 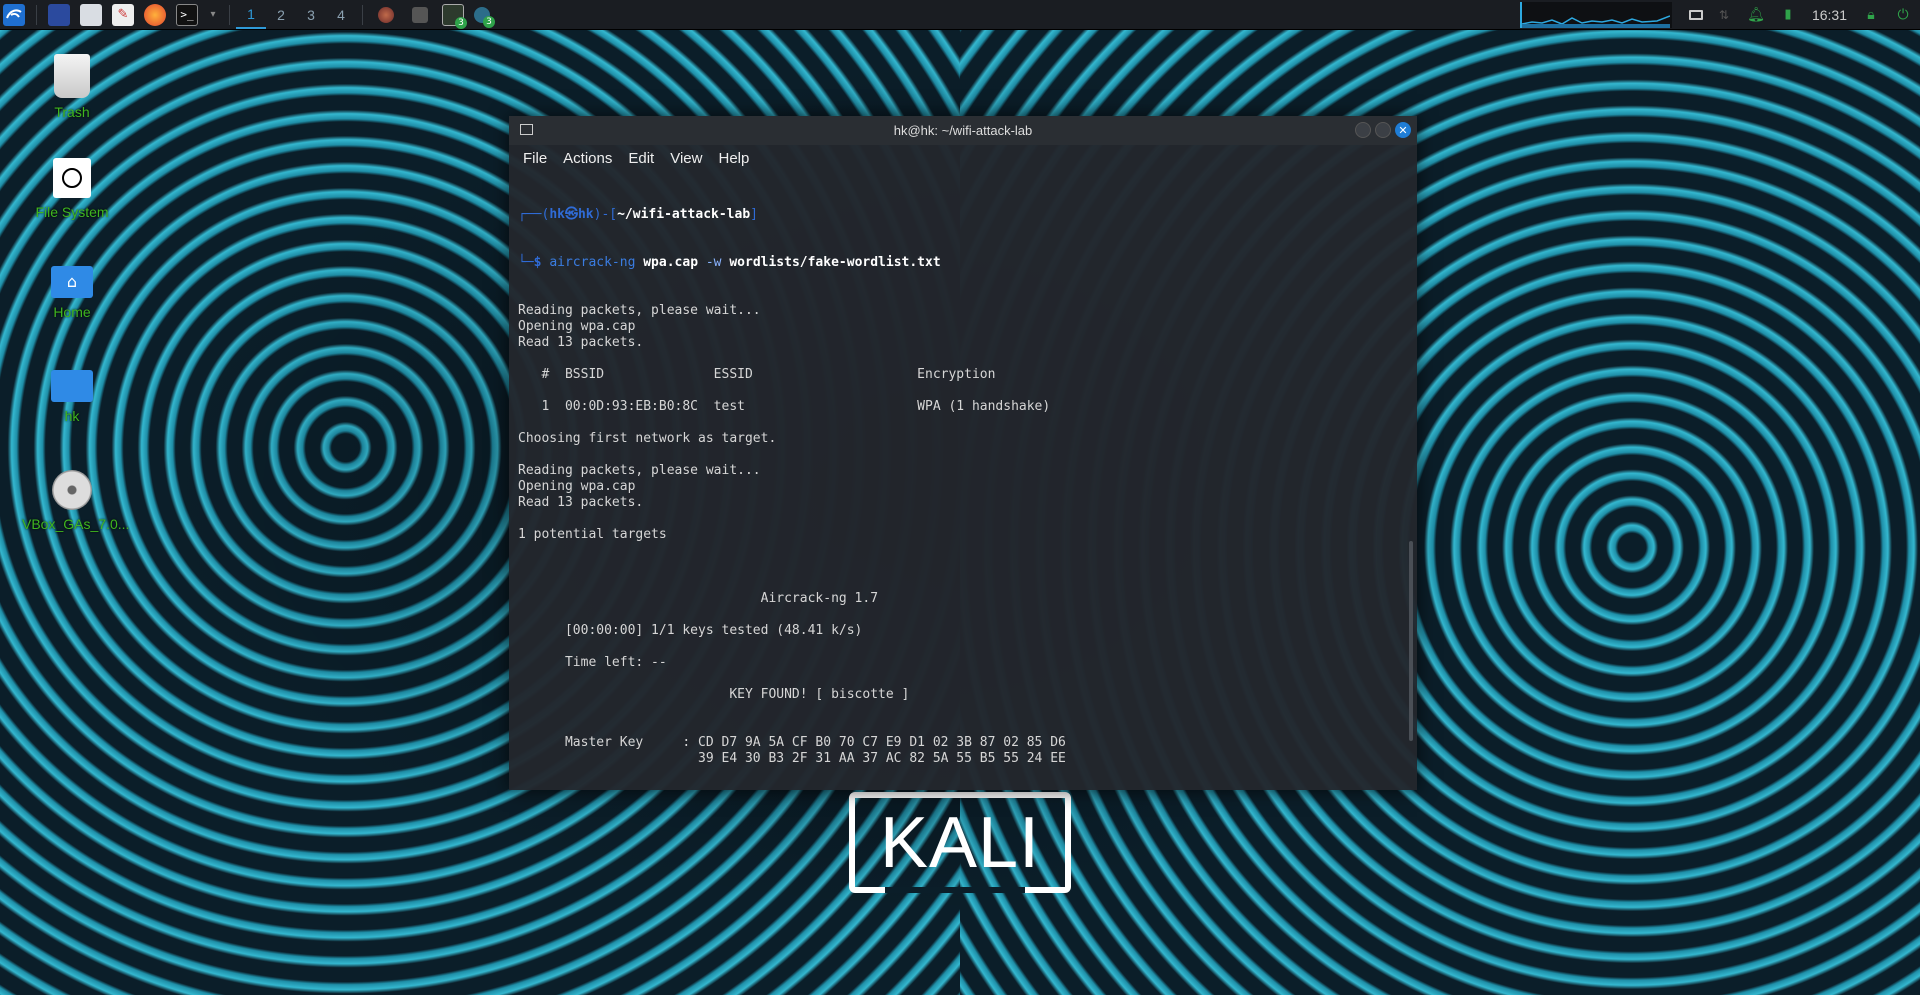 I want to click on close-button: ✕, so click(x=1403, y=130).